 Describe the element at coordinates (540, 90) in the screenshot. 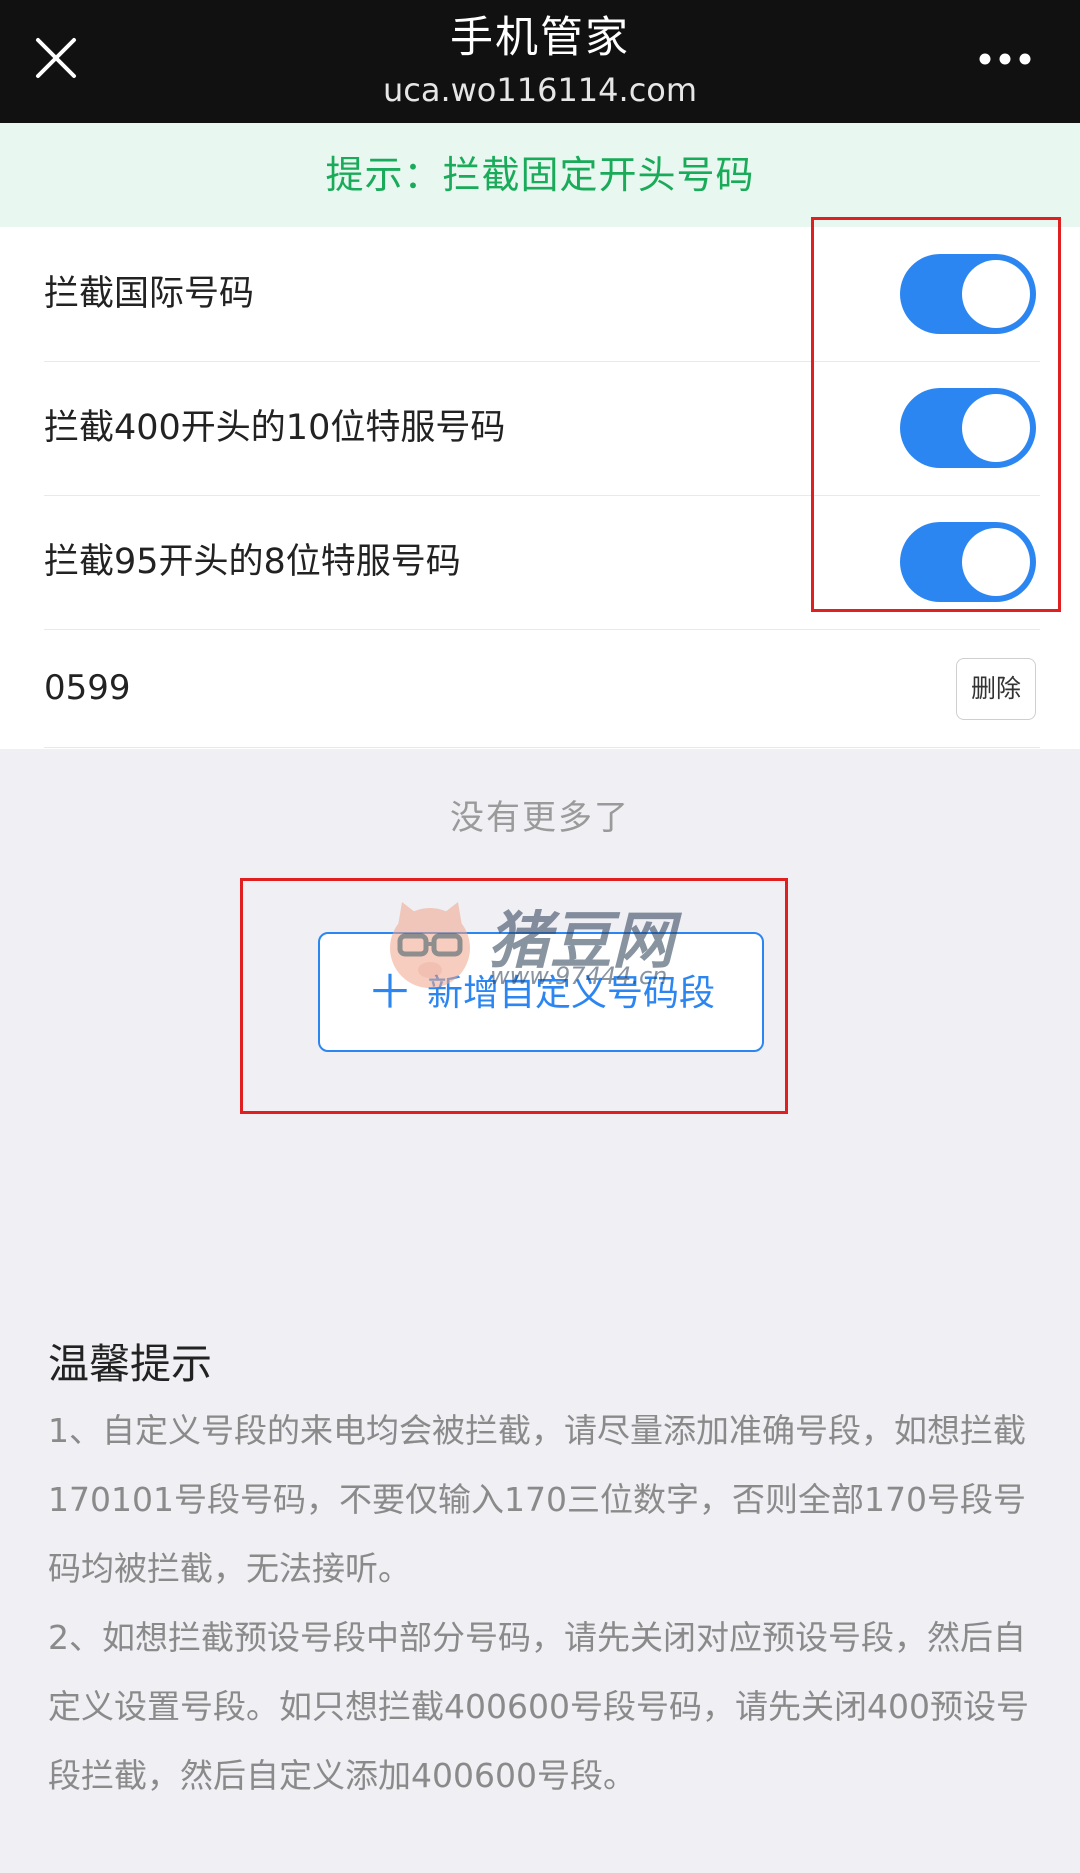

I see `page-url: uca.wo116114.com` at that location.